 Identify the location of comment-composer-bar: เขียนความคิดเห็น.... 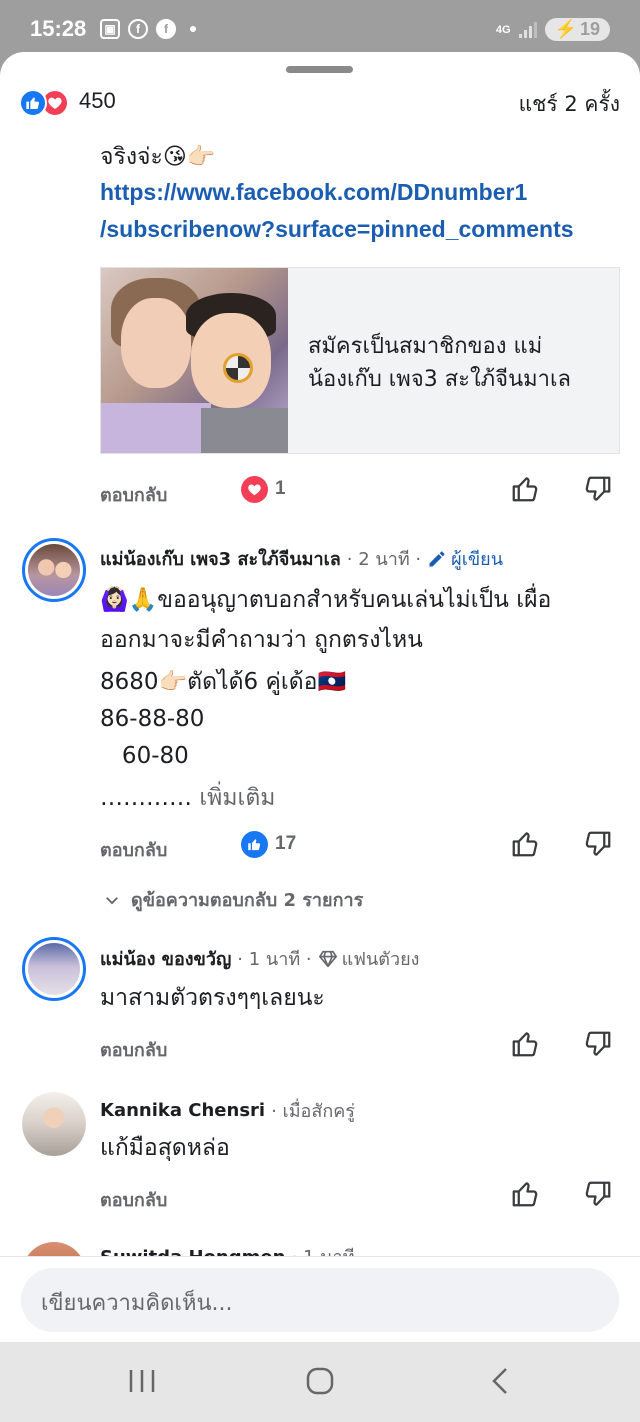
(320, 1299).